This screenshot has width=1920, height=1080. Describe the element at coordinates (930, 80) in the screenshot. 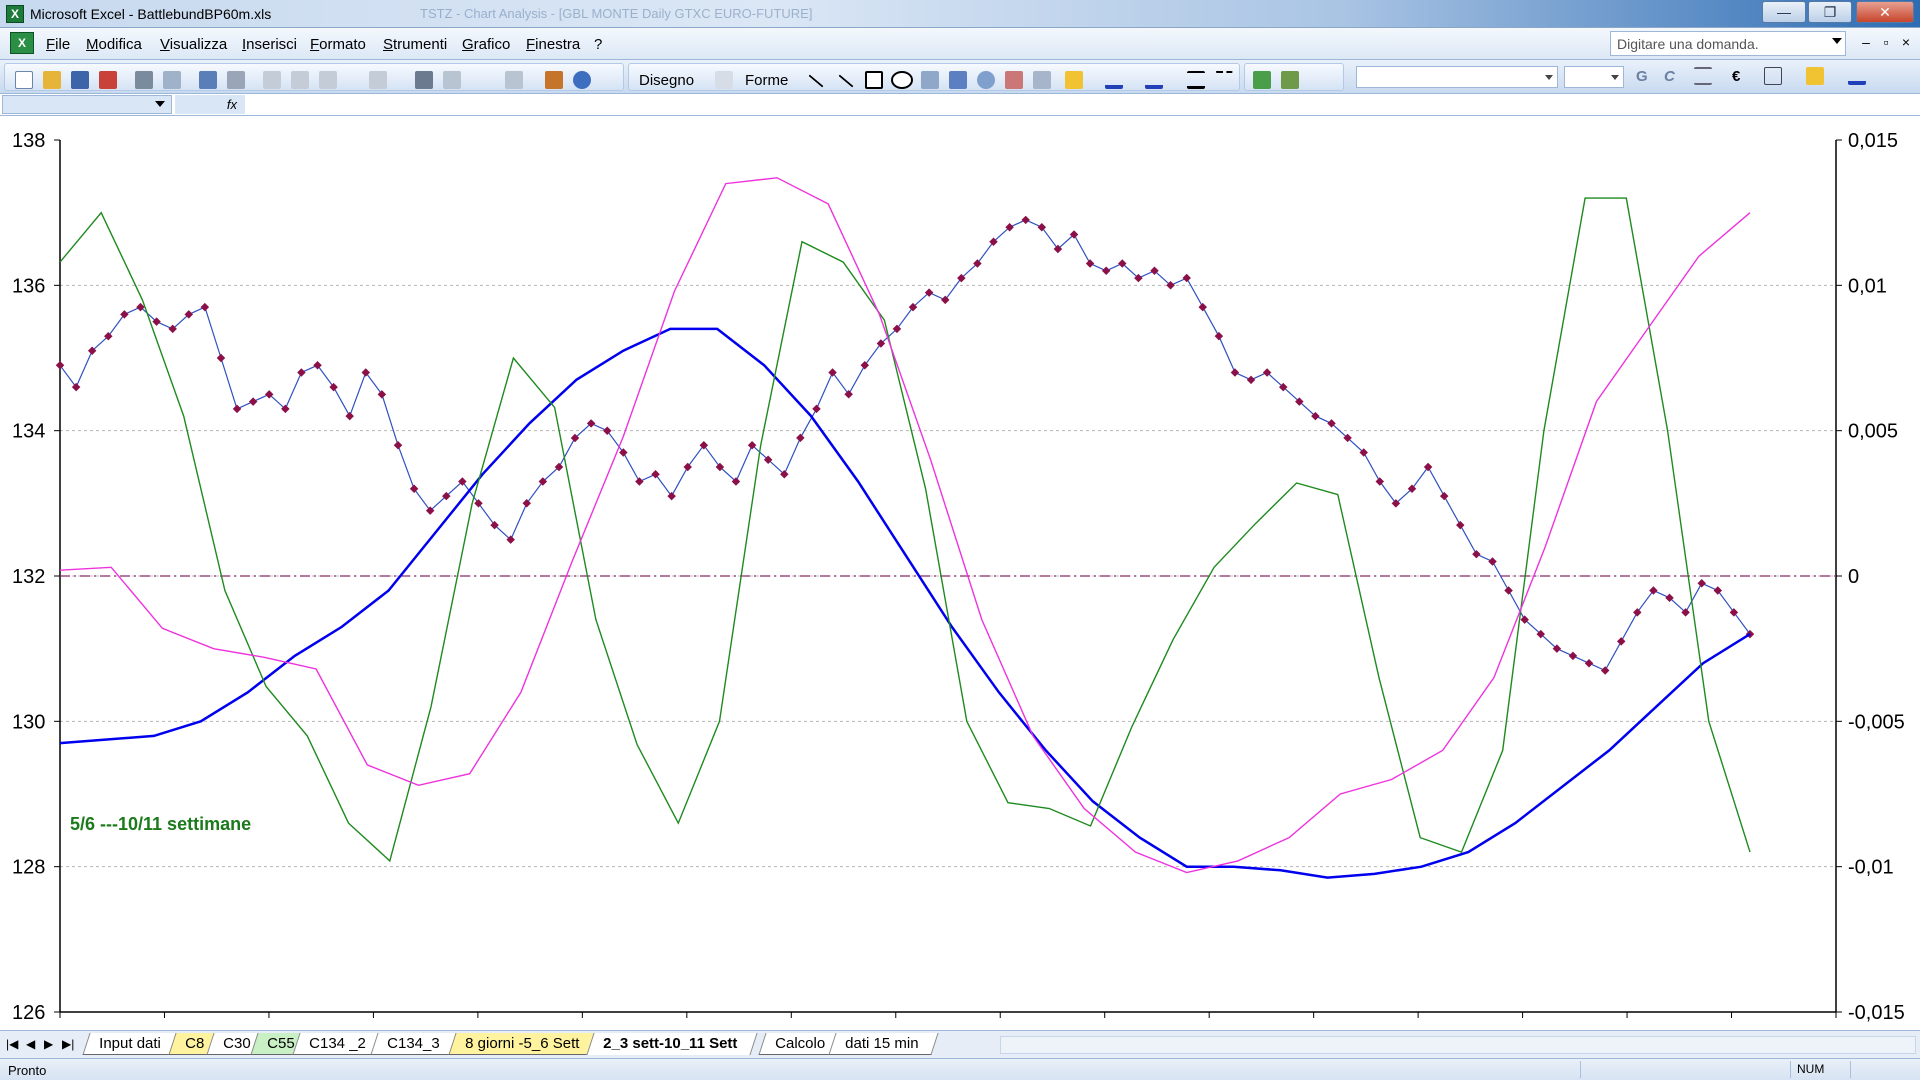

I see `textbox-icon` at that location.